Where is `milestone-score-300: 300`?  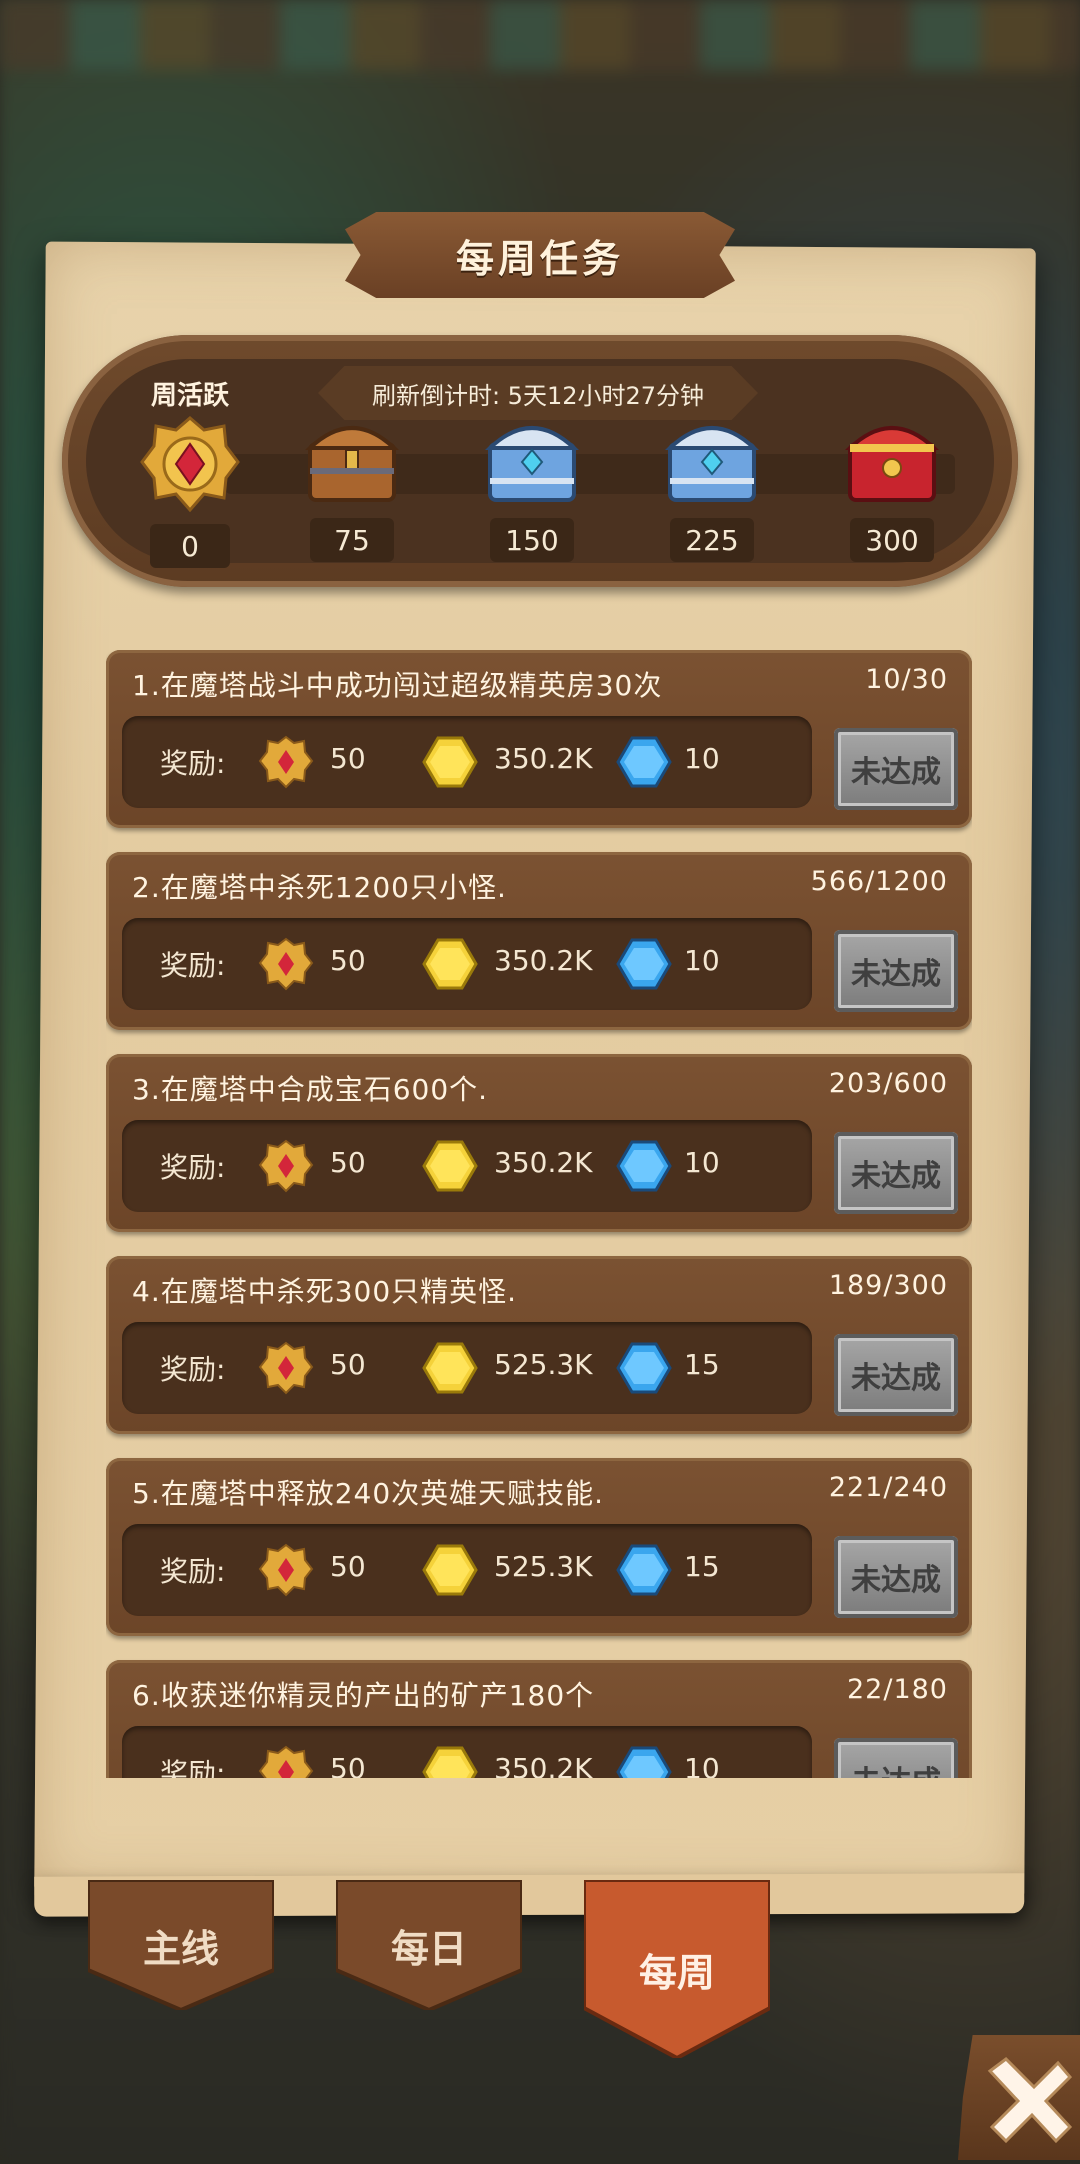
milestone-score-300: 300 is located at coordinates (892, 540).